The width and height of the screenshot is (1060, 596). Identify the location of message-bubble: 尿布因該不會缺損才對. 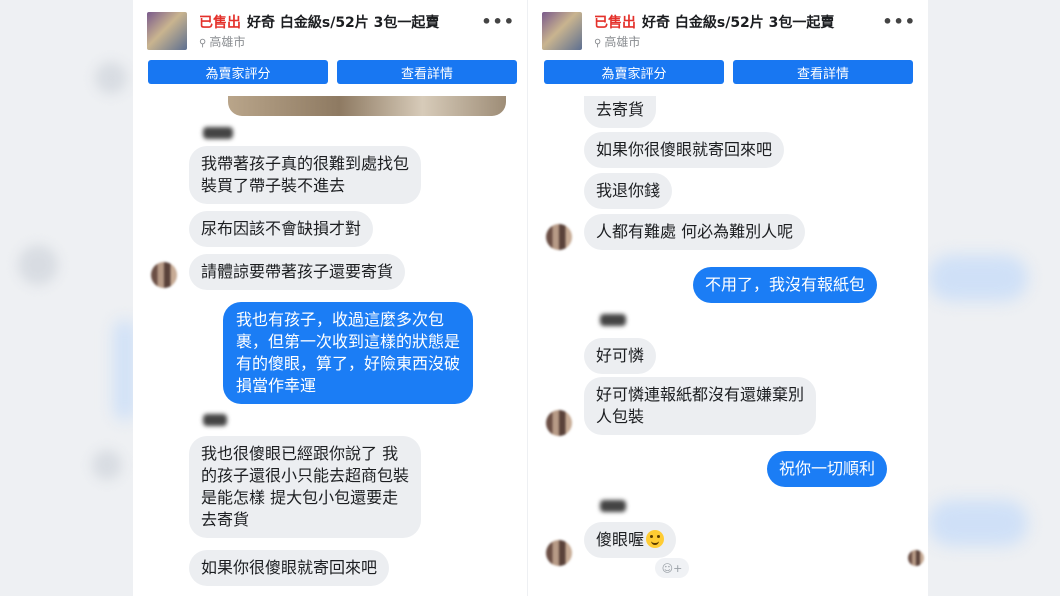
(281, 229).